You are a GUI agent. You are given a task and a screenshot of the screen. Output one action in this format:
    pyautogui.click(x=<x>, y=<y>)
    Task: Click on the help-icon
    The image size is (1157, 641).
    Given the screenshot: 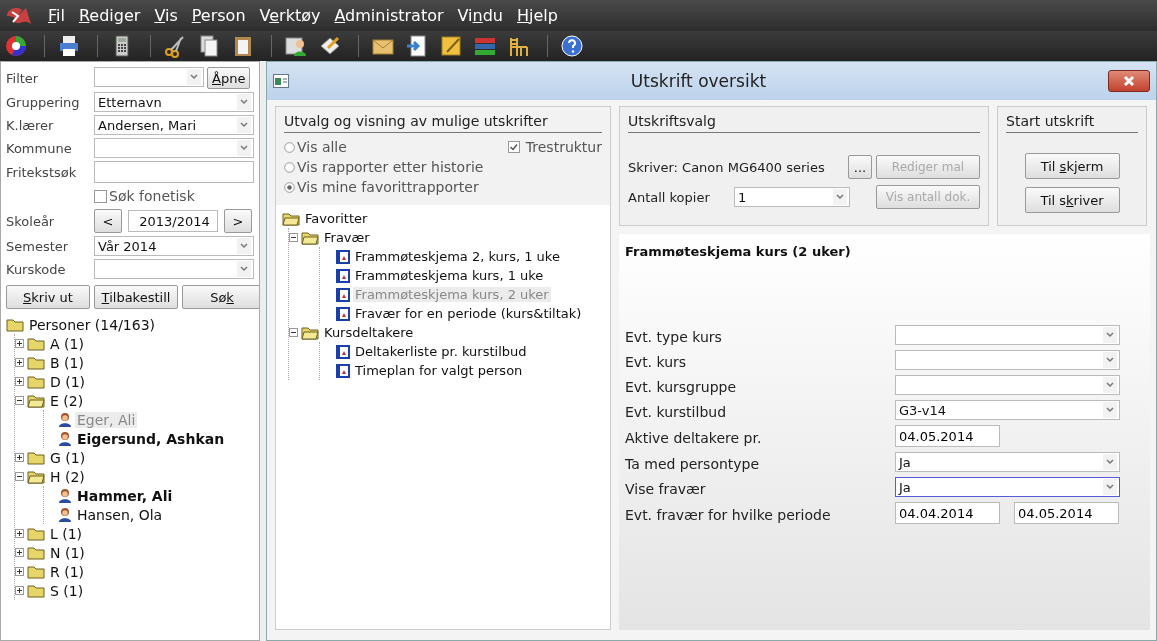 What is the action you would take?
    pyautogui.click(x=572, y=46)
    